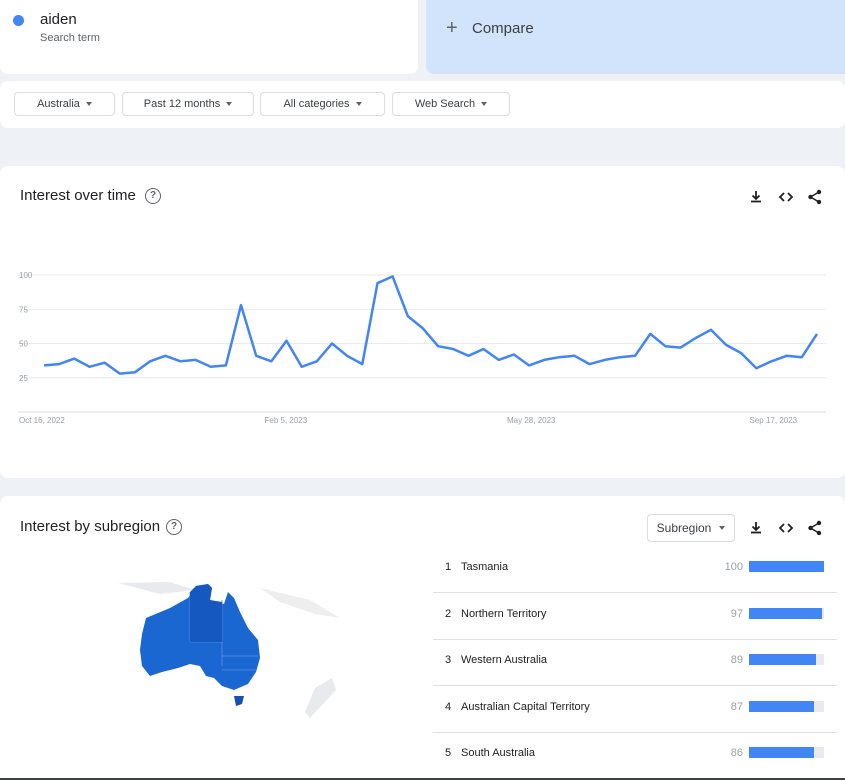 The image size is (845, 780). I want to click on y-tick-label: 25, so click(23, 378).